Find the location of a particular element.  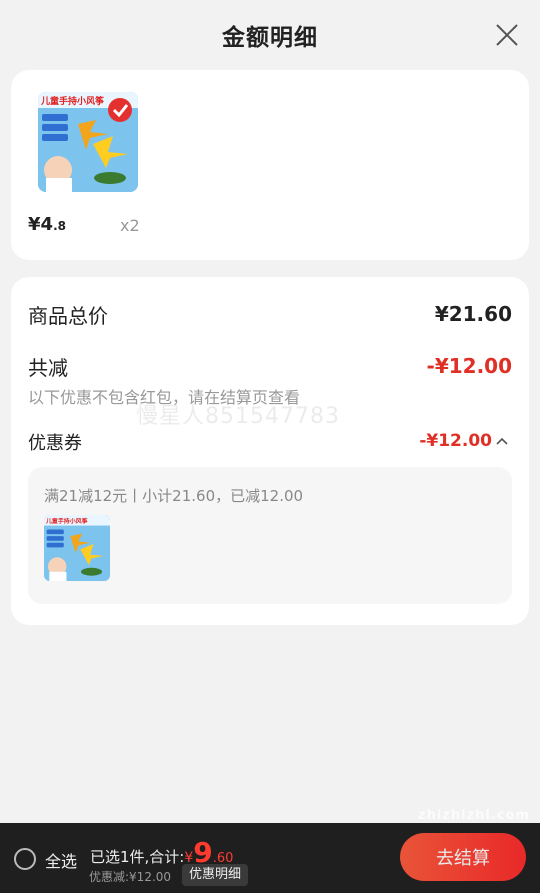

checkout-bar: 全选 已选1件,合计: ¥ 9 .60 优惠减:¥12.00 优惠明细 去结算 is located at coordinates (270, 858).